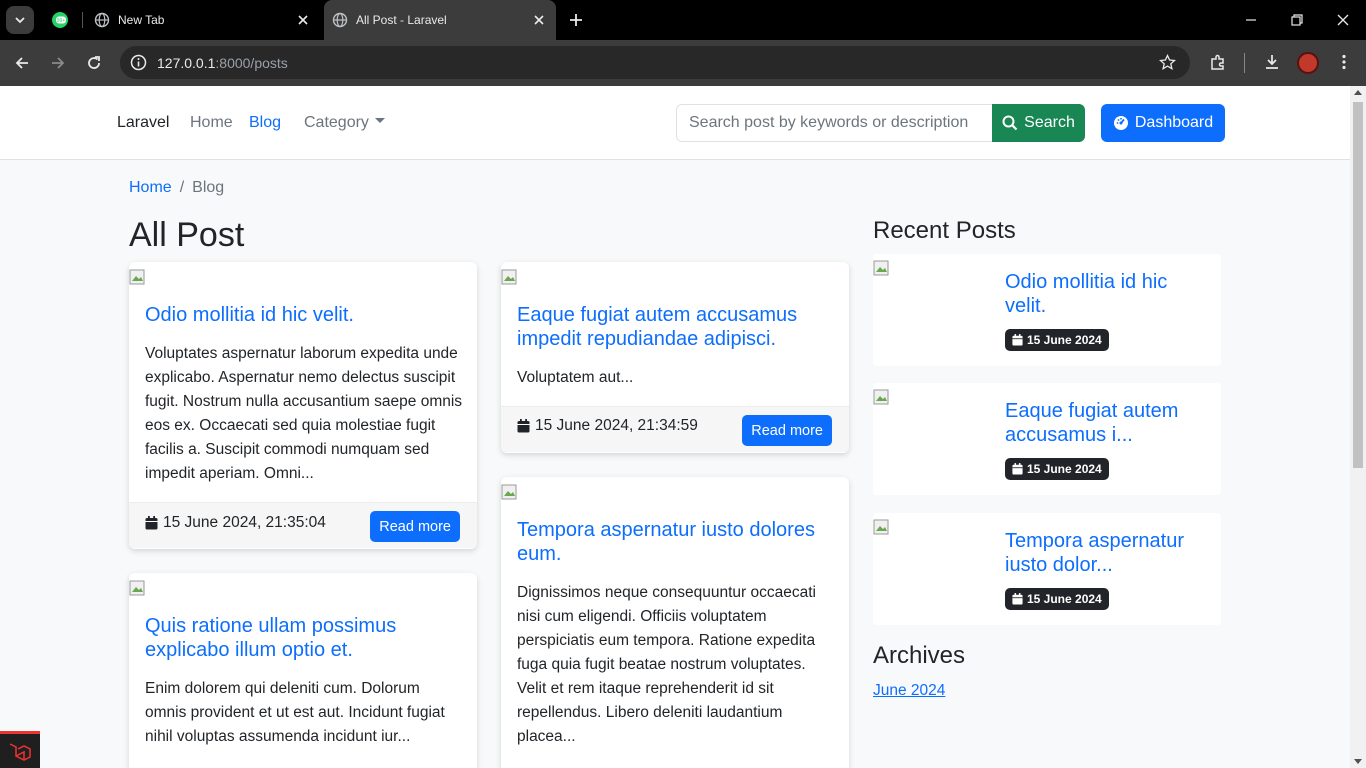 The width and height of the screenshot is (1366, 768). Describe the element at coordinates (401, 20) in the screenshot. I see `tab-title: All Post - Laravel` at that location.